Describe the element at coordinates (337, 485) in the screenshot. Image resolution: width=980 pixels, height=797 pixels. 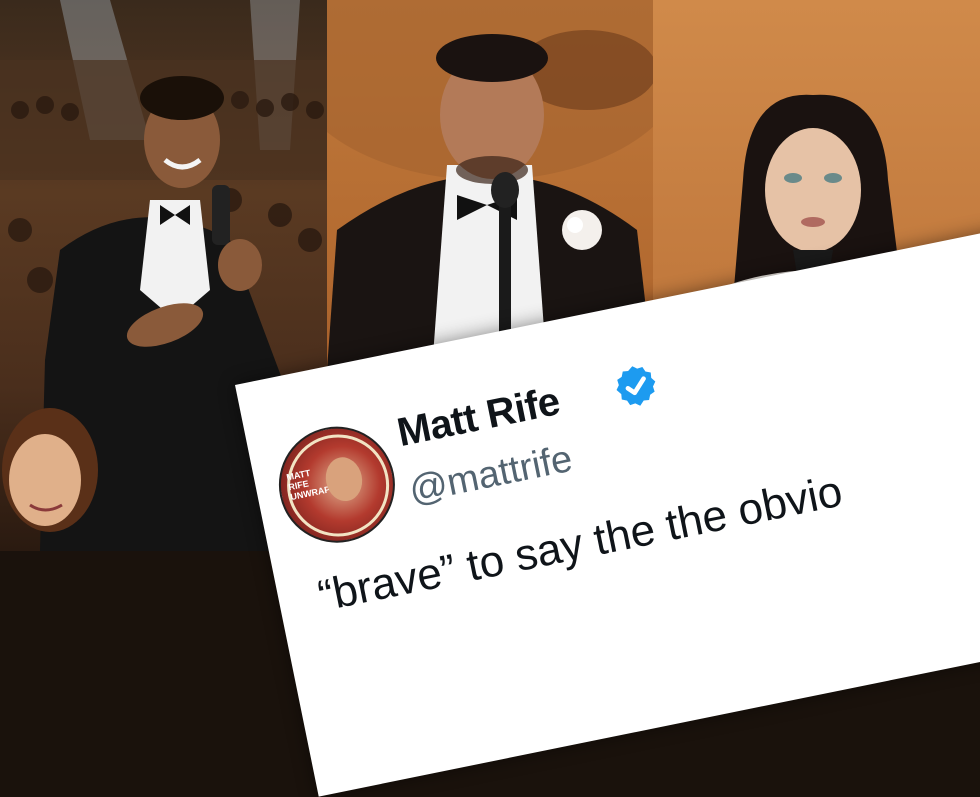
I see `avatar: MATT RIFE UNWRAPPED` at that location.